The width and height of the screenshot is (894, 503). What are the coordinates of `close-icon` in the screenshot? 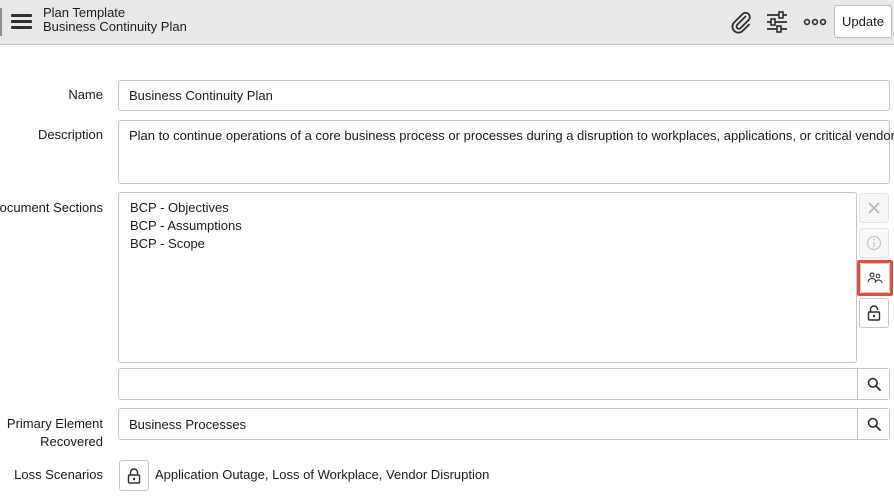 It's located at (874, 208).